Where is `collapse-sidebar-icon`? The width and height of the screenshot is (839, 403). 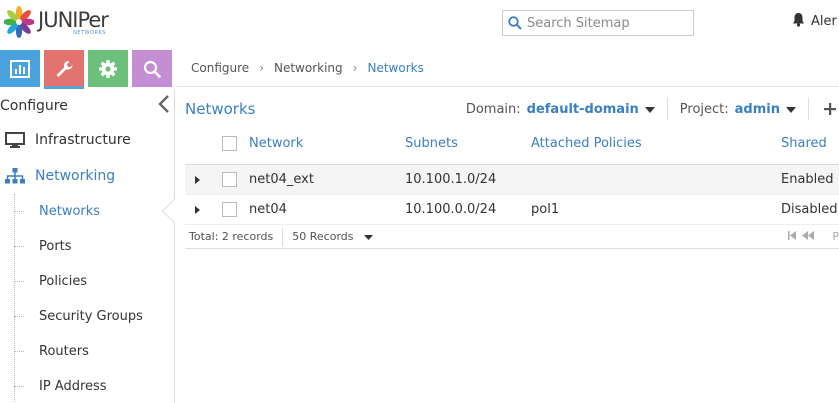 collapse-sidebar-icon is located at coordinates (164, 105).